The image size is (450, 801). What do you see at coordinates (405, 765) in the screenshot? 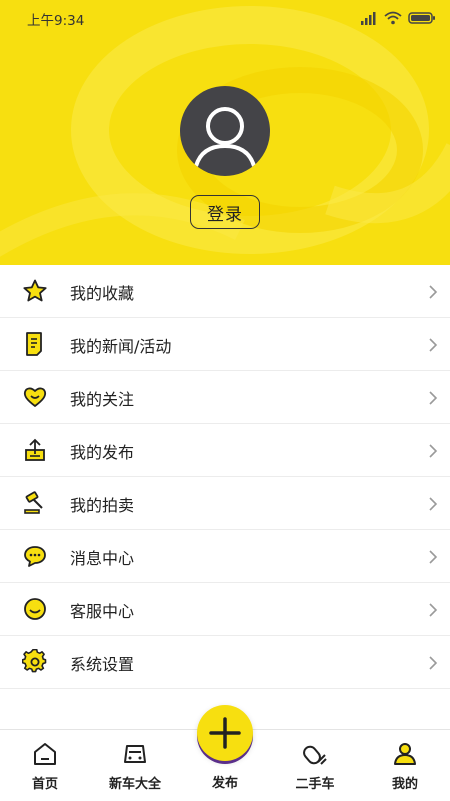
I see `nav-mine: 我的` at bounding box center [405, 765].